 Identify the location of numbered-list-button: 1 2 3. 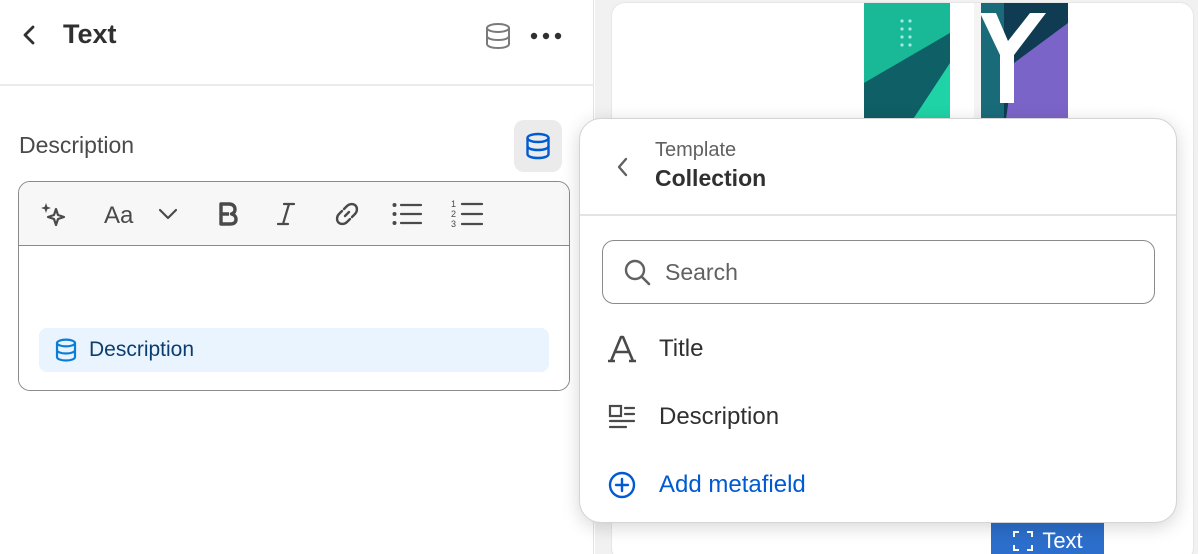
(467, 214).